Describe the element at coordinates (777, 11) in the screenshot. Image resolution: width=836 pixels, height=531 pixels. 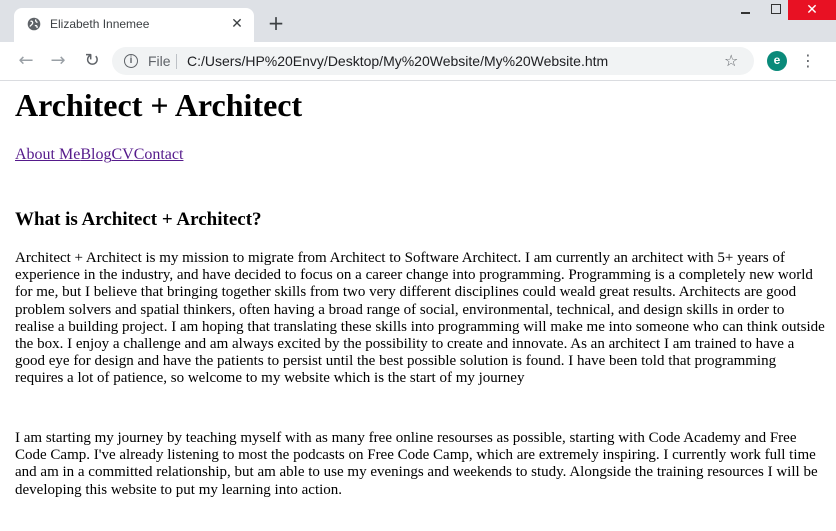
I see `maximize-button` at that location.